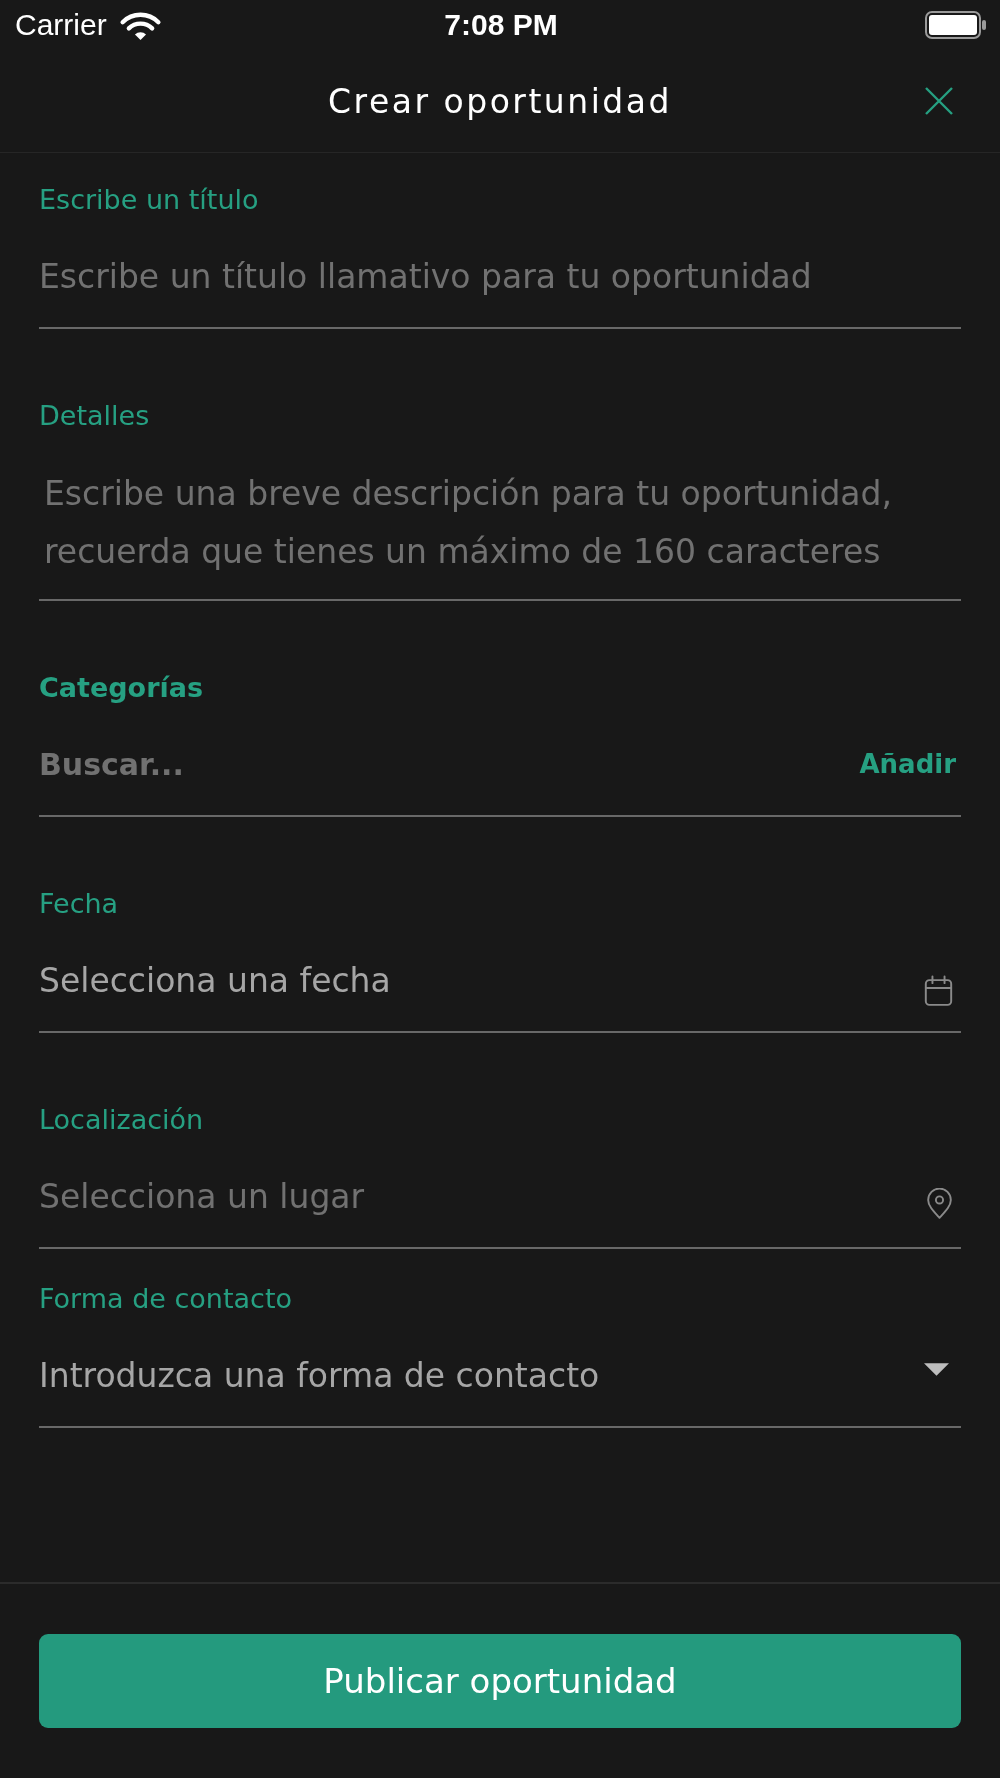 The width and height of the screenshot is (1000, 1778). Describe the element at coordinates (939, 1203) in the screenshot. I see `location-pin-icon` at that location.